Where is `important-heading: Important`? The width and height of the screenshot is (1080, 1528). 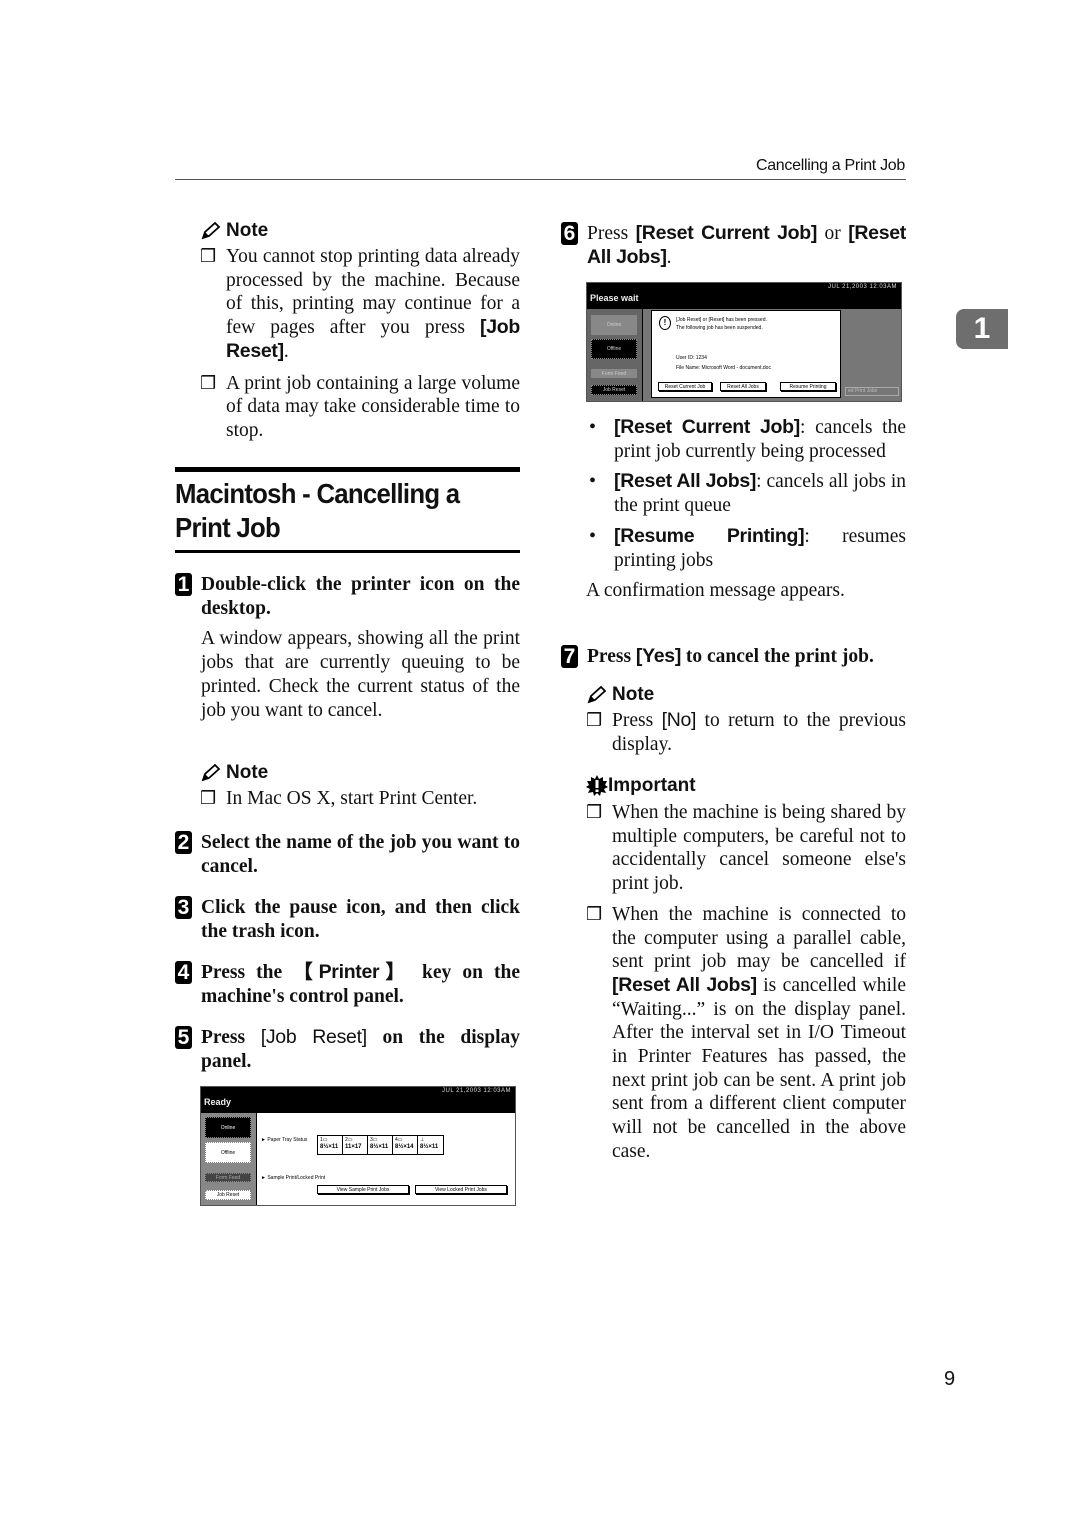 important-heading: Important is located at coordinates (746, 786).